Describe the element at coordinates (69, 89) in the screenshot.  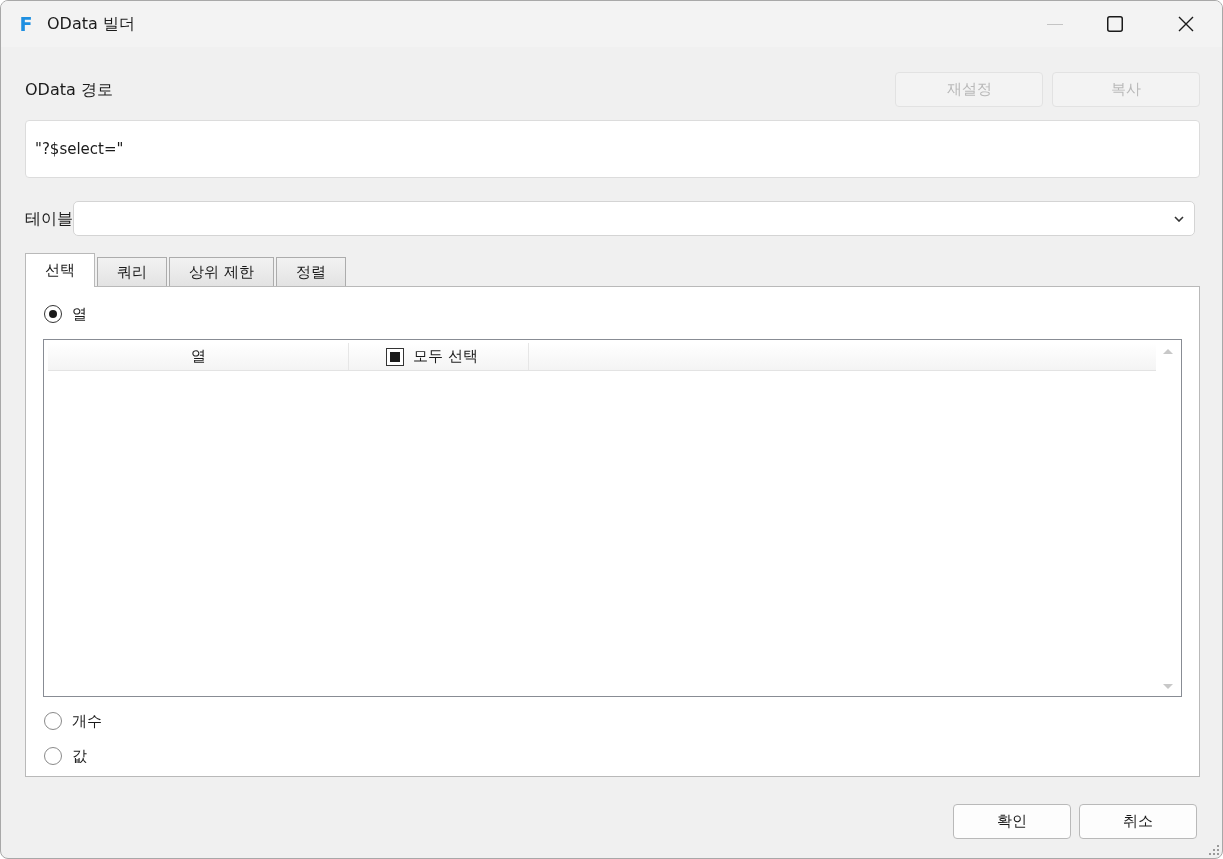
I see `field-label: OData 경로` at that location.